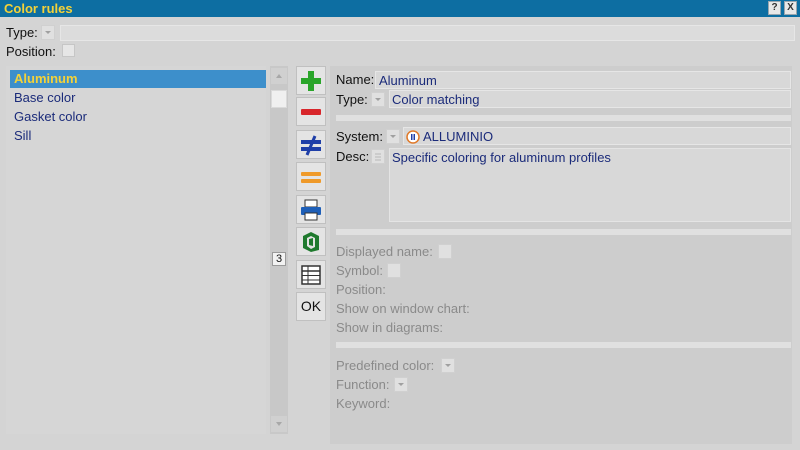 The height and width of the screenshot is (450, 800). I want to click on title-bar: Color rules ? X, so click(400, 8).